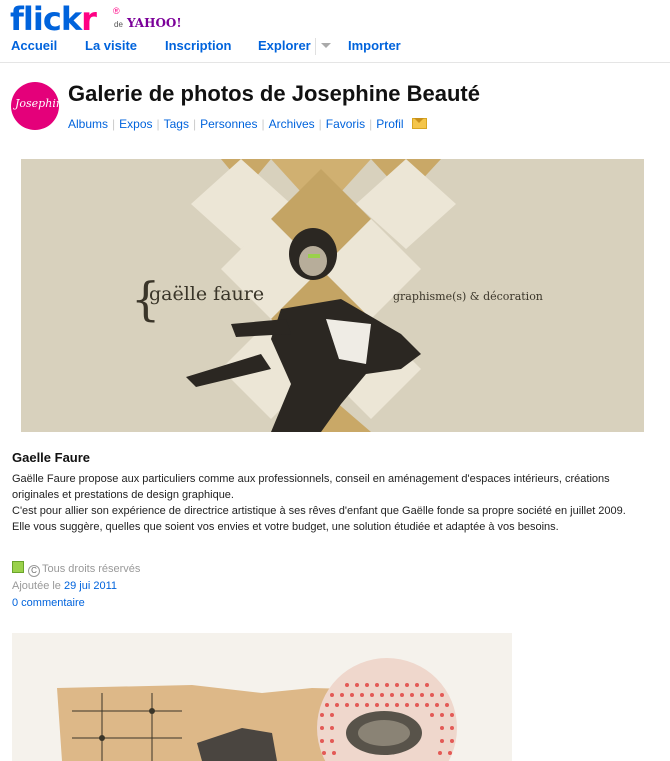  What do you see at coordinates (118, 24) in the screenshot?
I see `logo-de-text: de` at bounding box center [118, 24].